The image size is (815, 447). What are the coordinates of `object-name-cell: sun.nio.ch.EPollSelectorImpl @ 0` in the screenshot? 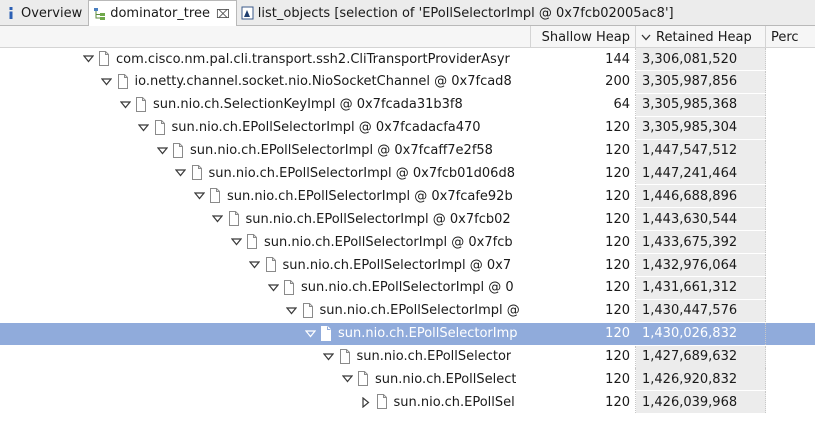 It's located at (265, 288).